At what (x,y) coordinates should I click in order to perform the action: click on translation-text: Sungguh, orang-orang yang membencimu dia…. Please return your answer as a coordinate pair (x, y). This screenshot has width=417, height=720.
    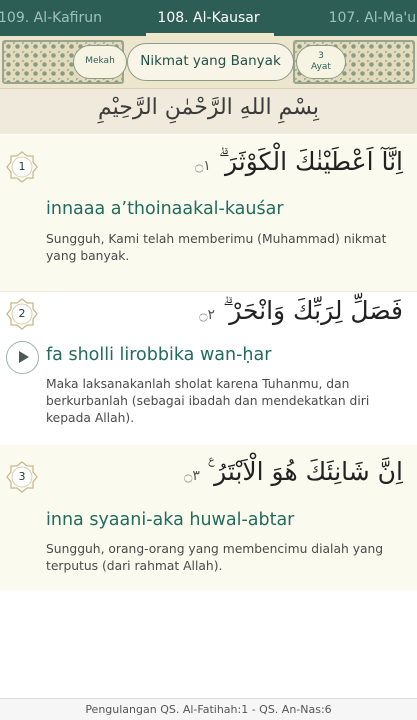
    Looking at the image, I should click on (215, 557).